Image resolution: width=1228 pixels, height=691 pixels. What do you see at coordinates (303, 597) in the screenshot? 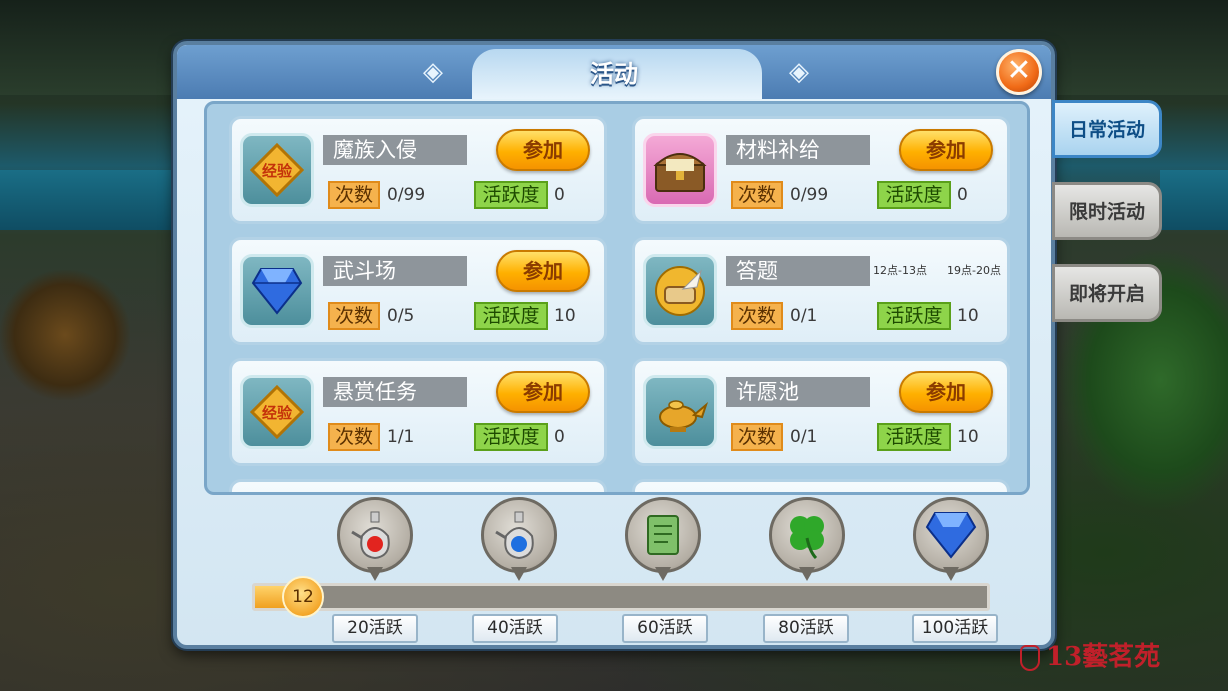
I see `progress-value-badge: 12` at bounding box center [303, 597].